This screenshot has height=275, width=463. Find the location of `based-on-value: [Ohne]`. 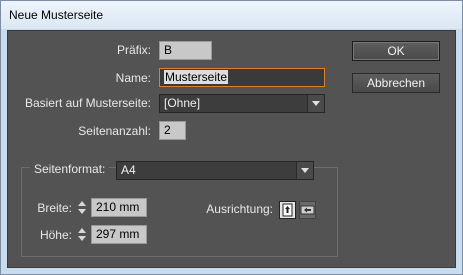

based-on-value: [Ohne] is located at coordinates (182, 103).